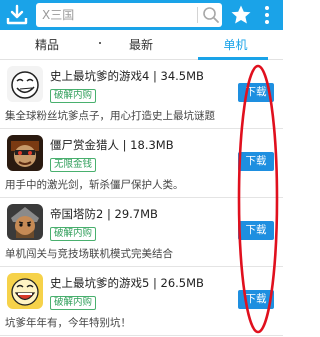 This screenshot has width=320, height=337. I want to click on app-title: 僵尸赏金猎人 | 18.3MB, so click(112, 145).